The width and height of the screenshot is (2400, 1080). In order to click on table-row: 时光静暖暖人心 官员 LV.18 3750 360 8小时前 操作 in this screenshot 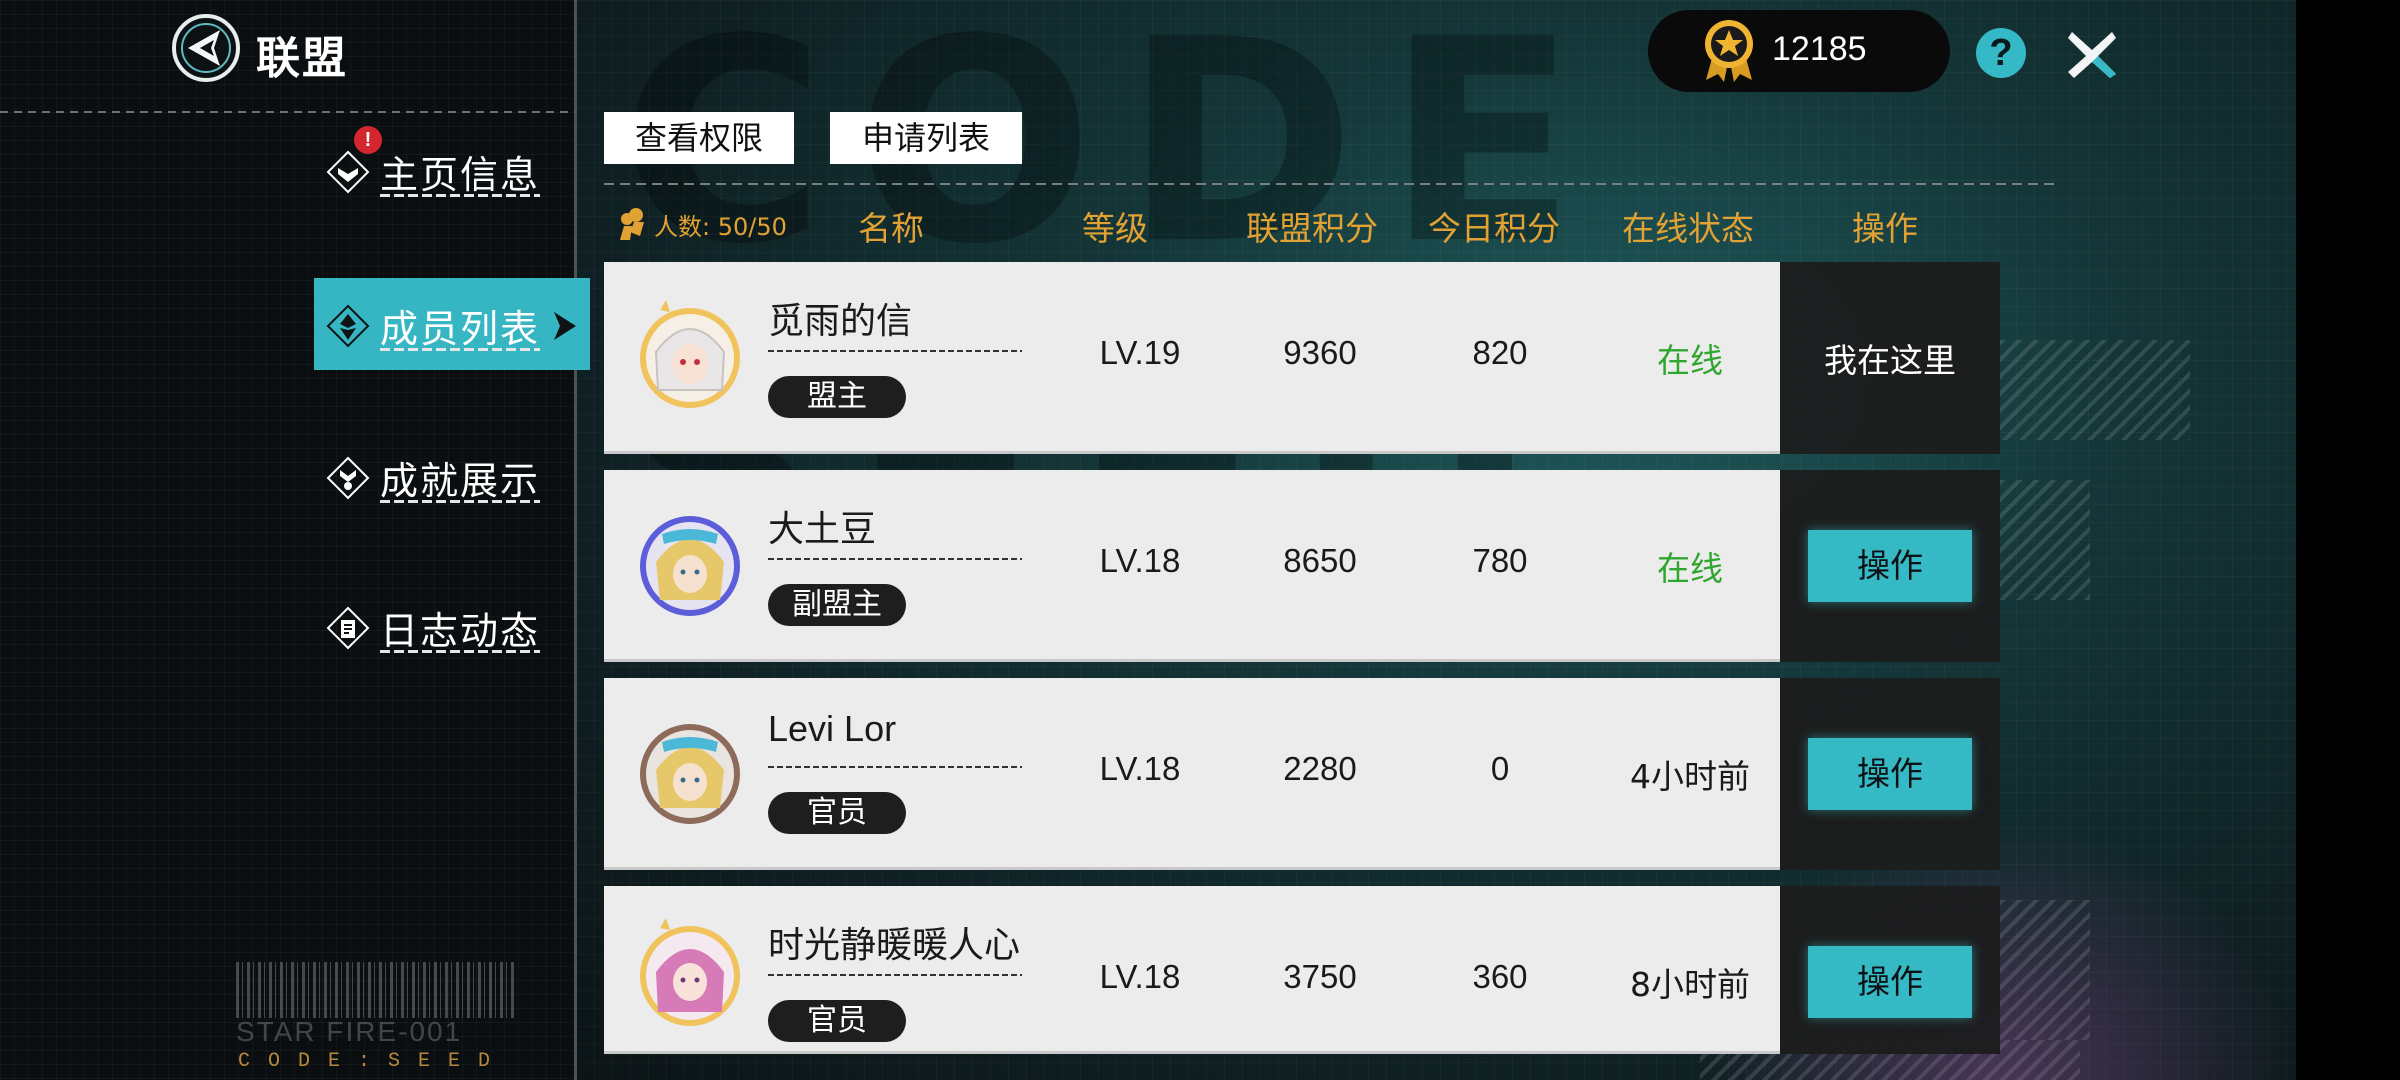, I will do `click(1302, 970)`.